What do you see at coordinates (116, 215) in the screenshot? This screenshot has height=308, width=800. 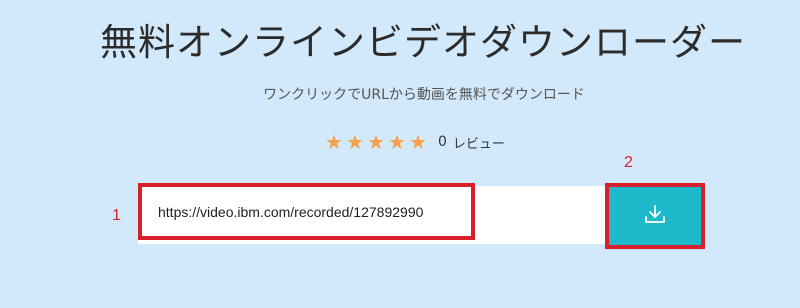 I see `annotation-marker-1: 1` at bounding box center [116, 215].